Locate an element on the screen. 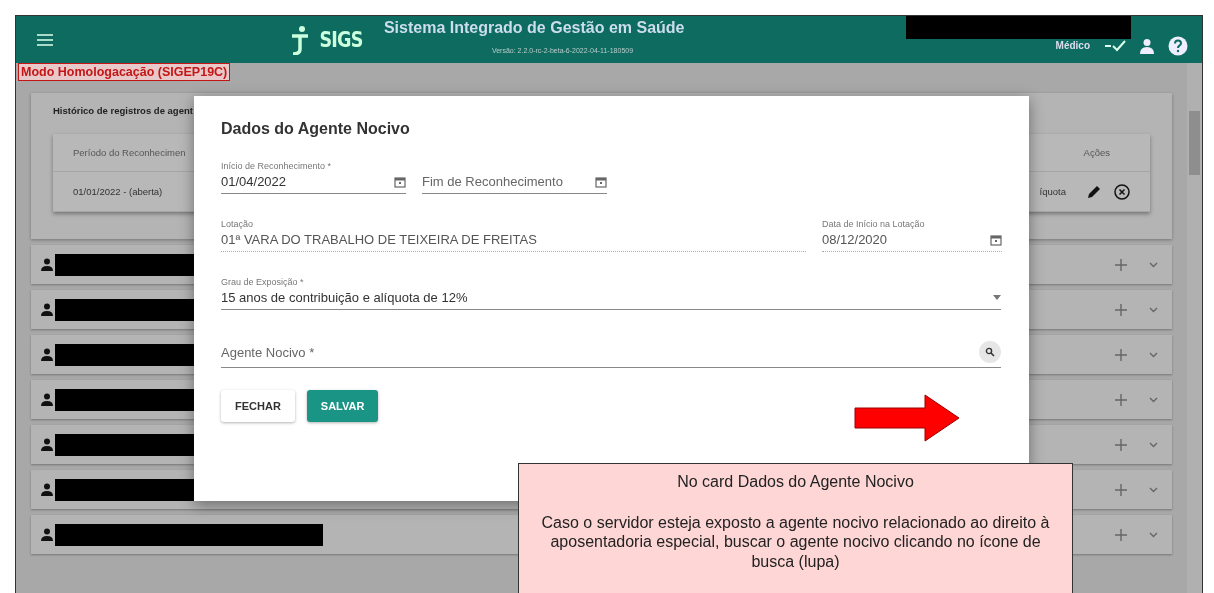  note-title: No card Dados do Agente Nocivo is located at coordinates (795, 482).